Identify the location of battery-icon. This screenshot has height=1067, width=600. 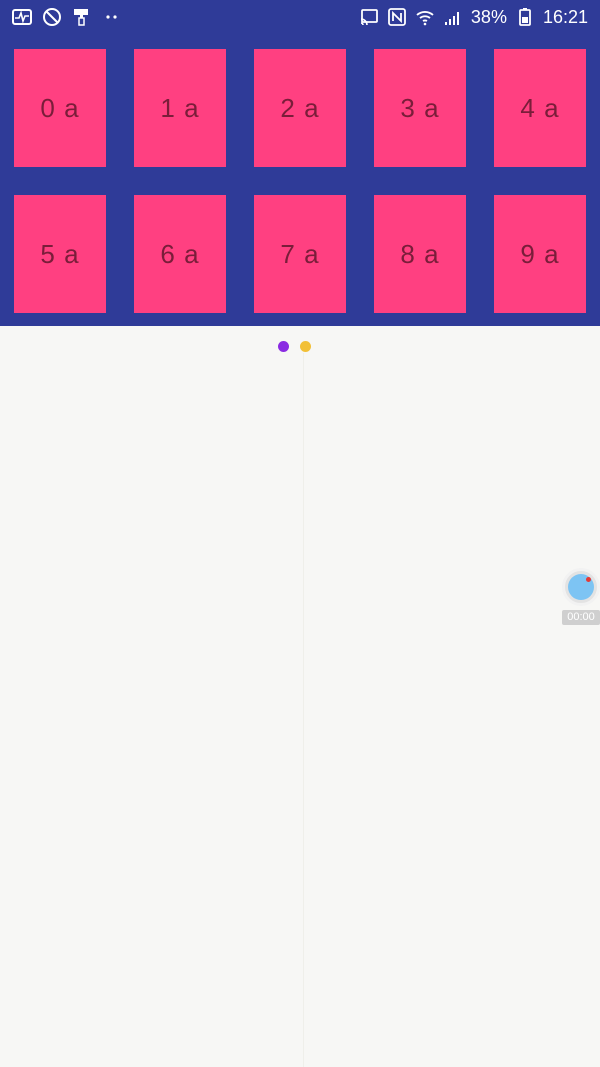
(525, 17).